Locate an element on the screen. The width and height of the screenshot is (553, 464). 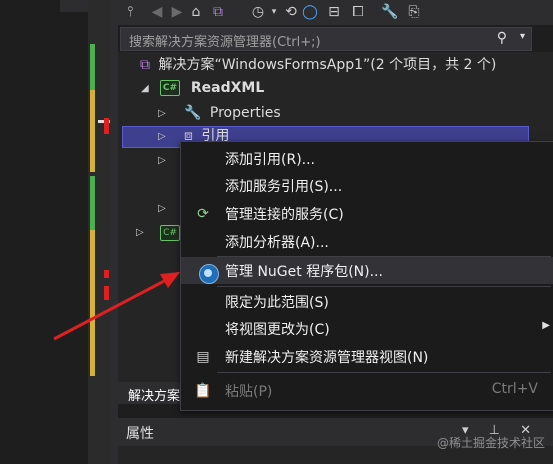
tree-item-project: C# ReadXML is located at coordinates (212, 88).